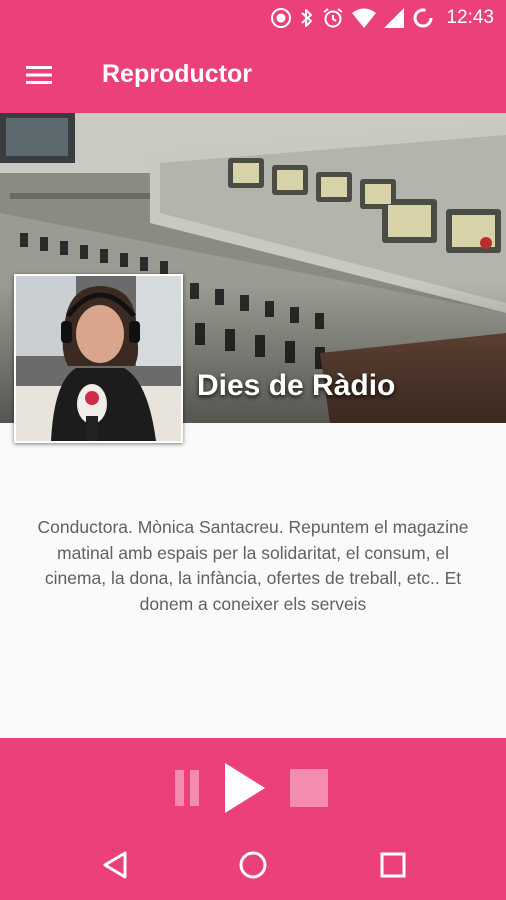  I want to click on recents-icon, so click(393, 865).